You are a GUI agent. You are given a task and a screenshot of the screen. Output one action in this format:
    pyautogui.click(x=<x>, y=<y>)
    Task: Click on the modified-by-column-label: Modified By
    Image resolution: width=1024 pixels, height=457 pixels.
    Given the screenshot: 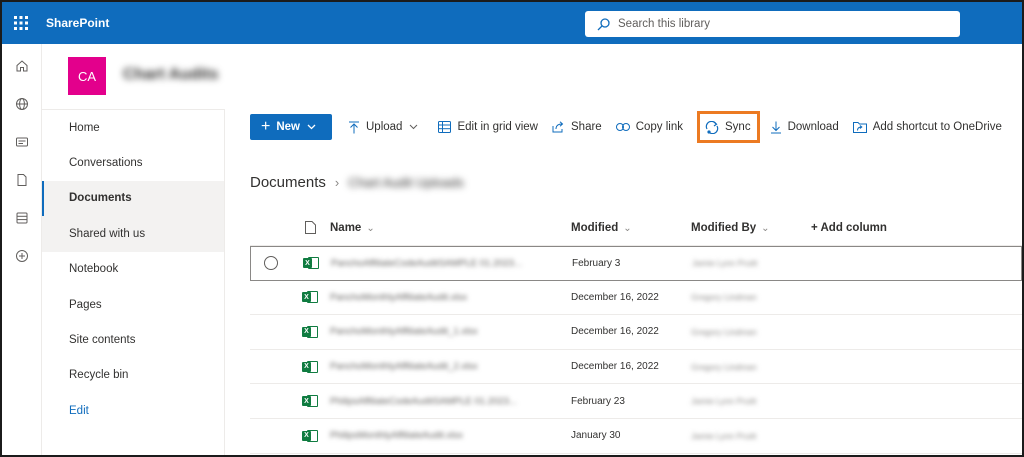 What is the action you would take?
    pyautogui.click(x=724, y=227)
    